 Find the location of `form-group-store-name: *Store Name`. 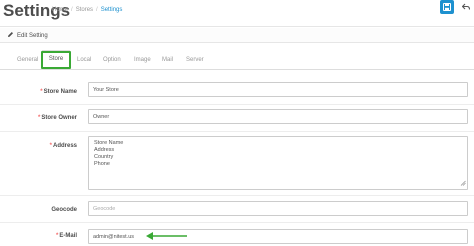

form-group-store-name: *Store Name is located at coordinates (237, 92).